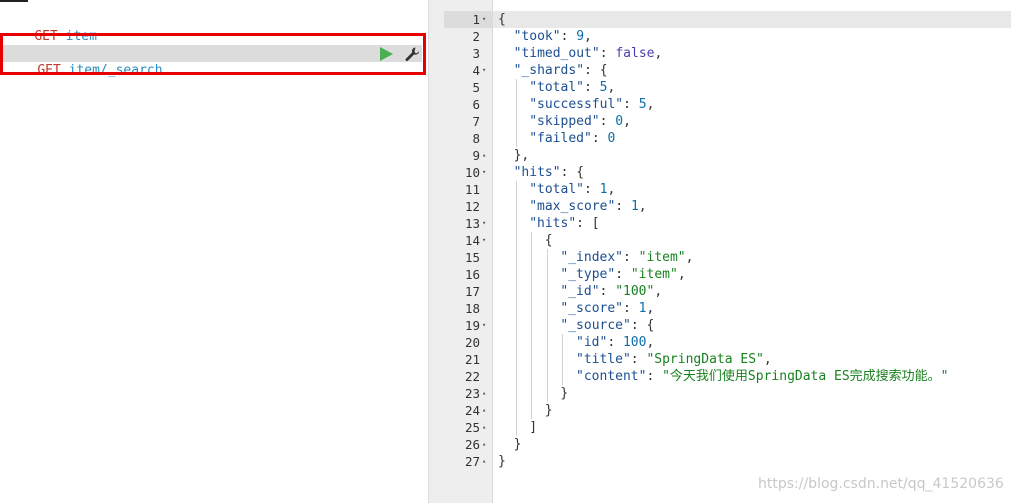 This screenshot has width=1011, height=503. What do you see at coordinates (537, 172) in the screenshot?
I see `code-token: "hits"` at bounding box center [537, 172].